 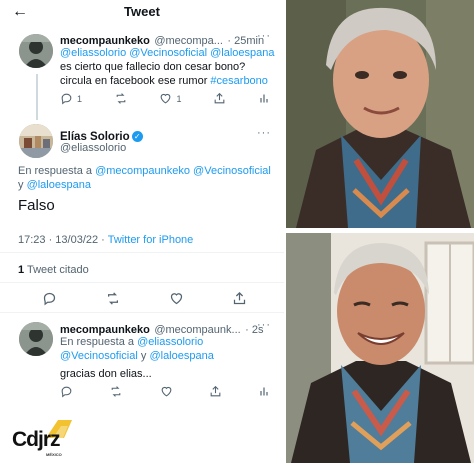 What do you see at coordinates (57, 270) in the screenshot?
I see `quote-label: Tweet citado` at bounding box center [57, 270].